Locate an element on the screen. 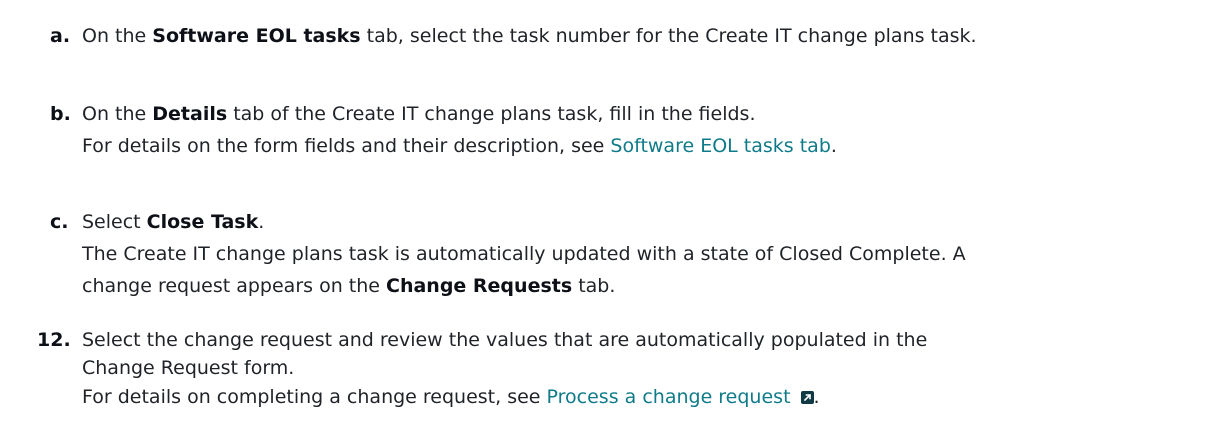 The width and height of the screenshot is (1228, 429). step-b-ui-term: Details is located at coordinates (190, 114).